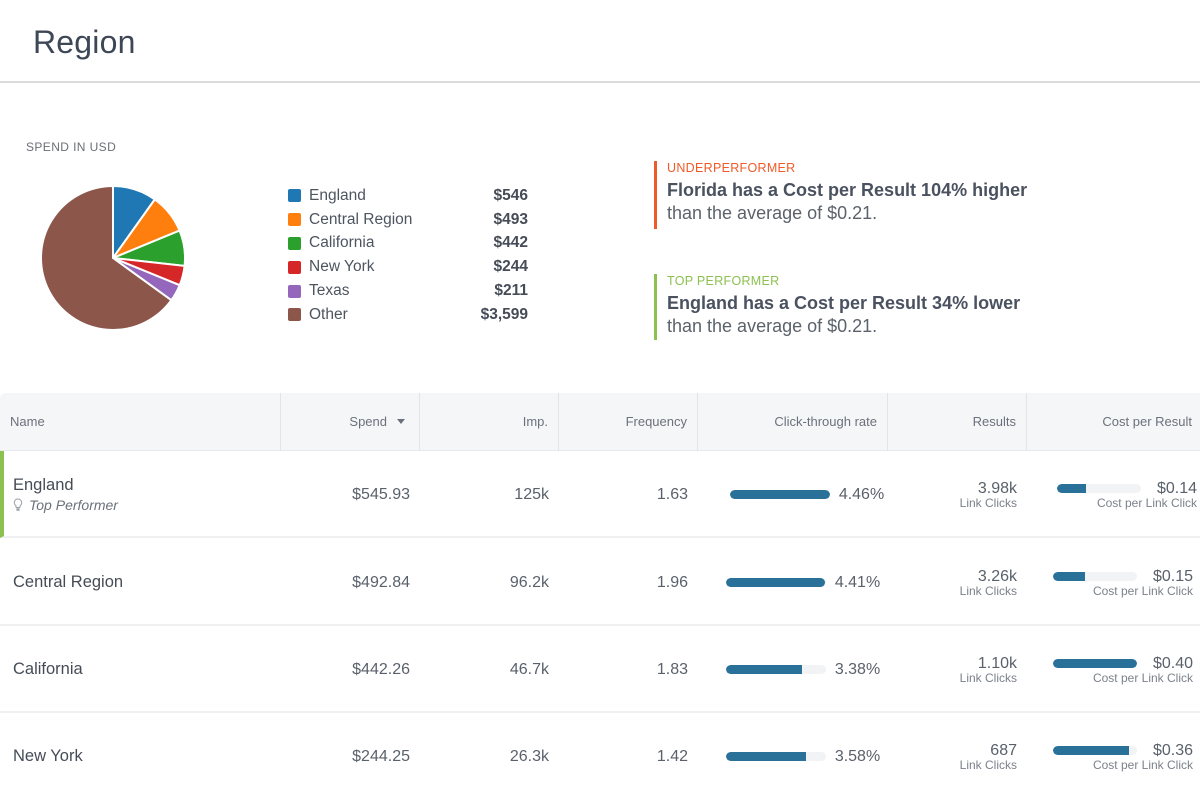 The width and height of the screenshot is (1200, 800). I want to click on results-value: 687, so click(1003, 750).